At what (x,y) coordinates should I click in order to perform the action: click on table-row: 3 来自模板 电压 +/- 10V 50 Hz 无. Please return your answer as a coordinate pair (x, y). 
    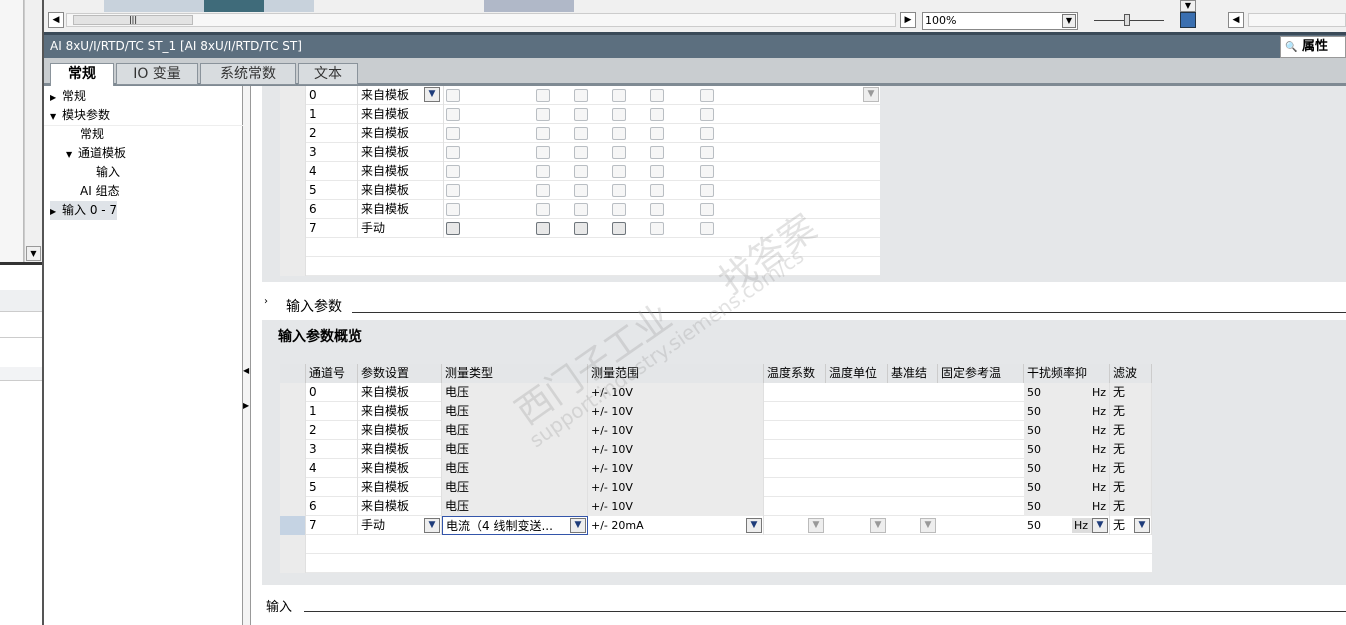
    Looking at the image, I should click on (716, 449).